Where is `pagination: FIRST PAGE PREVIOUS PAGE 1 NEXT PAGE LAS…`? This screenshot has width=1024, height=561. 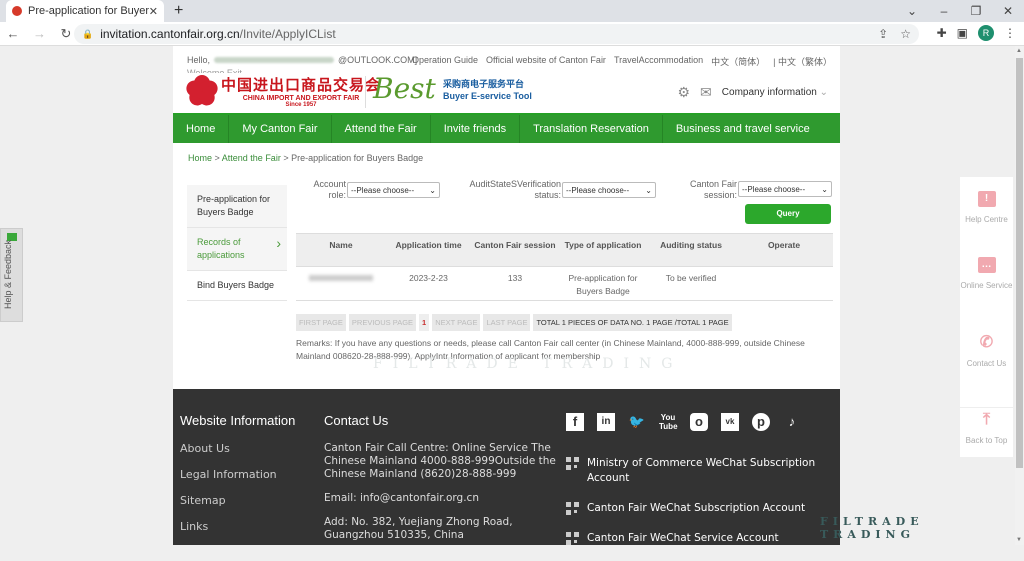 pagination: FIRST PAGE PREVIOUS PAGE 1 NEXT PAGE LAS… is located at coordinates (514, 322).